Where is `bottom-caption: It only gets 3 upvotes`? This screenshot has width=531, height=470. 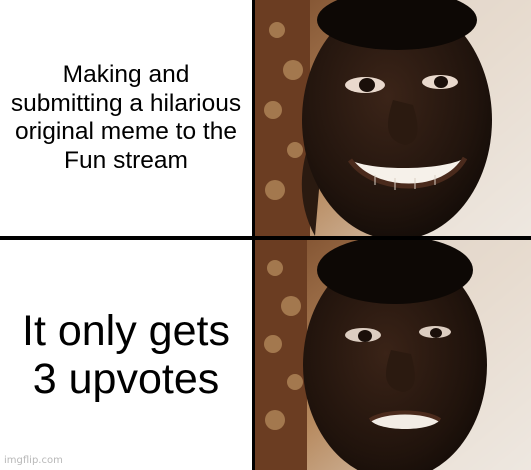 bottom-caption: It only gets 3 upvotes is located at coordinates (126, 355).